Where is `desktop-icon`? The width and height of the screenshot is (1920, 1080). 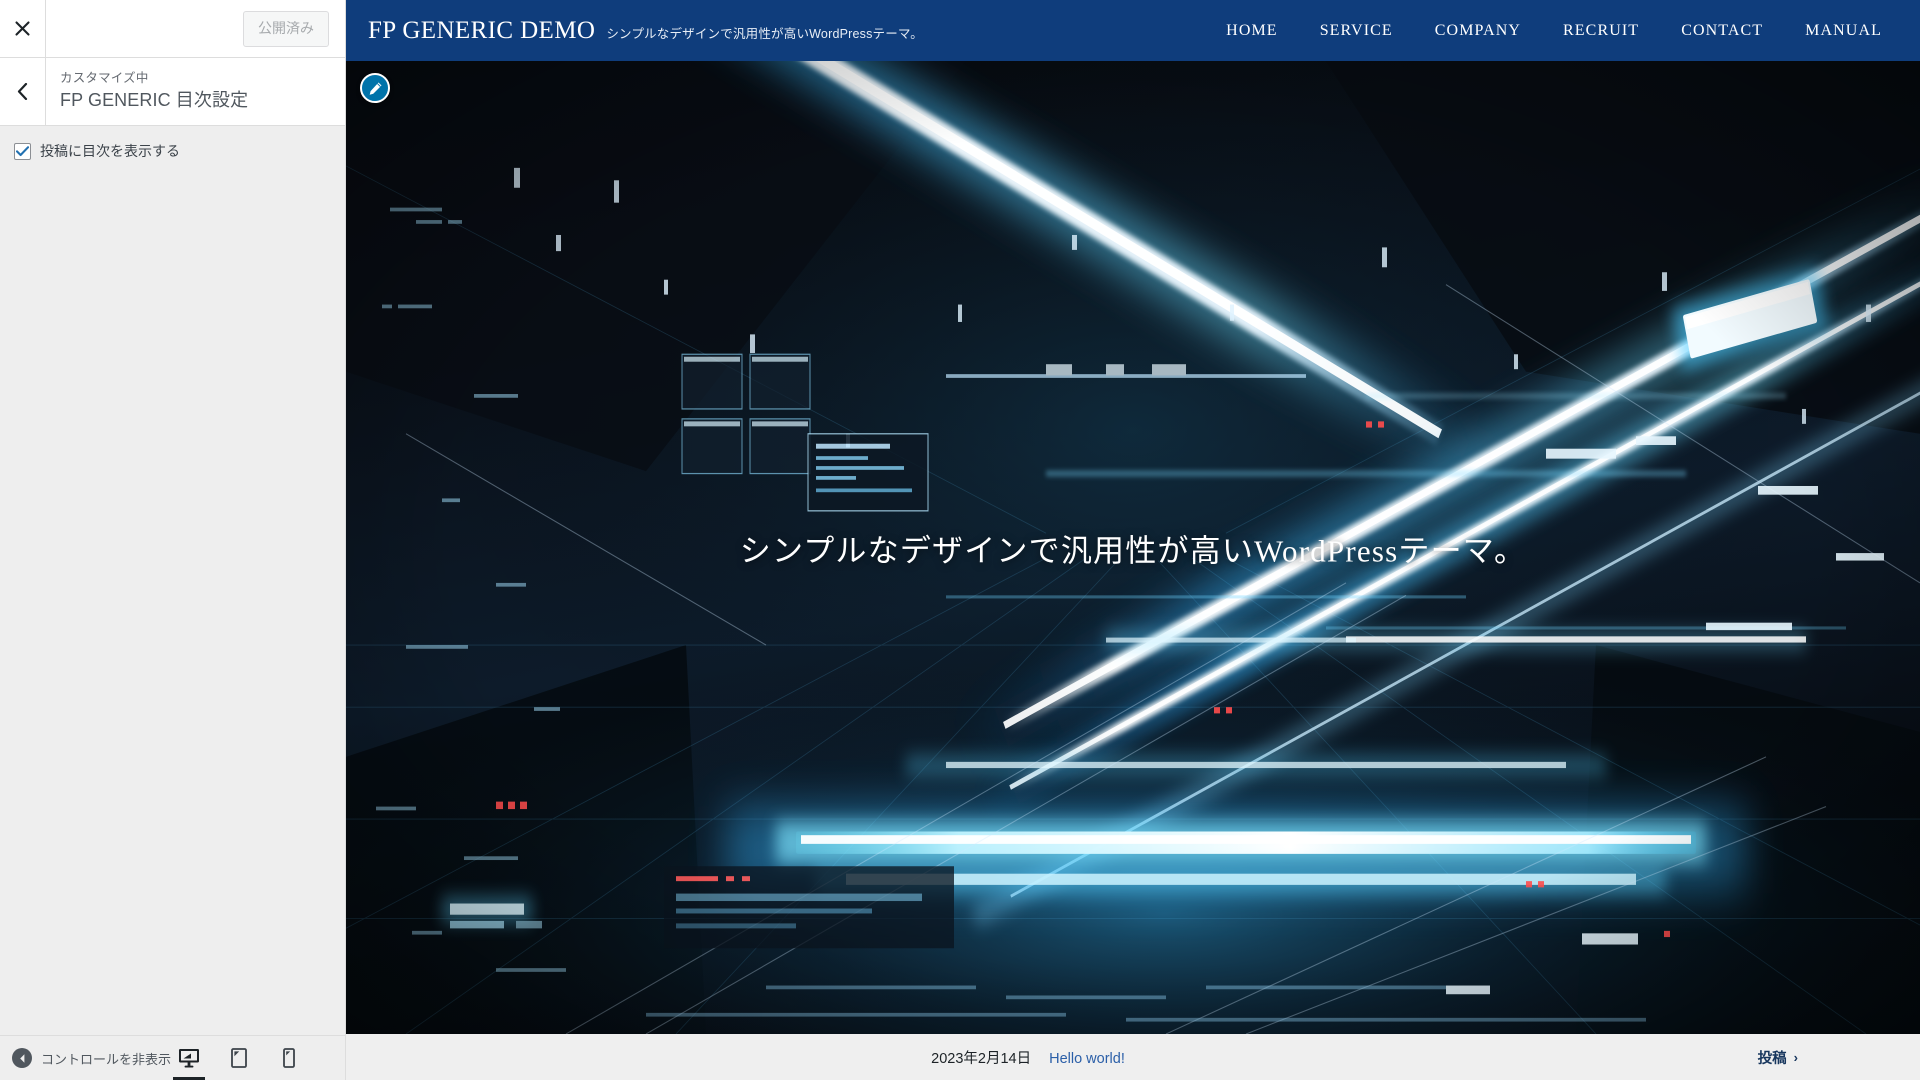
desktop-icon is located at coordinates (189, 1058).